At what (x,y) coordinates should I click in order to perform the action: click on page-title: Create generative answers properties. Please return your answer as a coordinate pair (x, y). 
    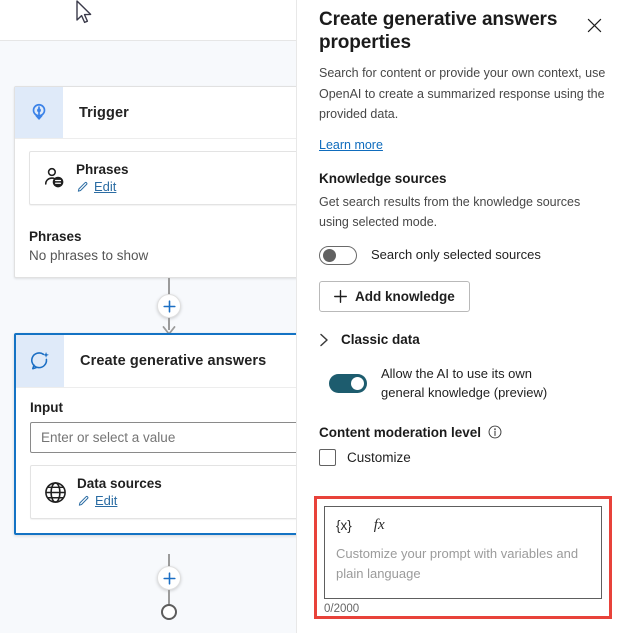
    Looking at the image, I should click on (438, 31).